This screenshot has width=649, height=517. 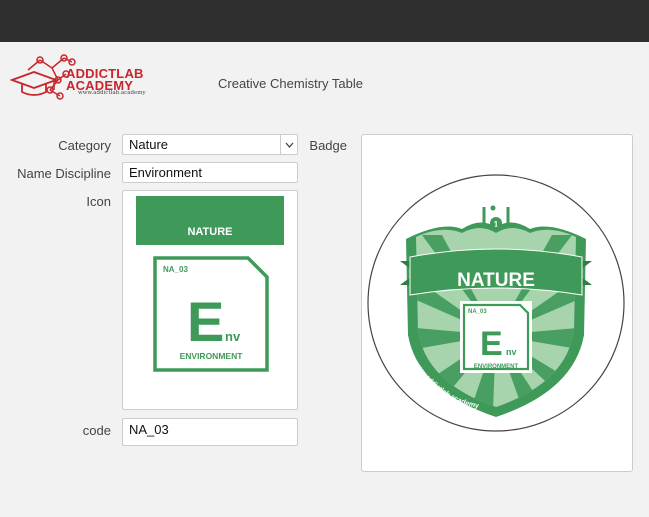 I want to click on name-discipline-input: Environment, so click(x=210, y=172).